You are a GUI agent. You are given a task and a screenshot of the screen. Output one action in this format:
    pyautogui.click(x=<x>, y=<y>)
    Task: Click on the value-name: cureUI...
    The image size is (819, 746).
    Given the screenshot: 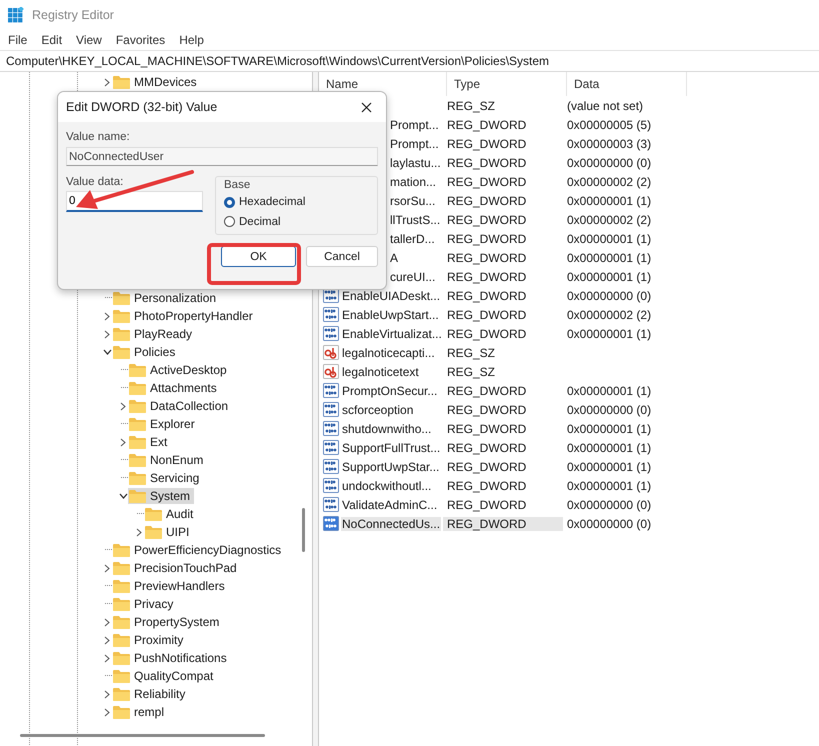 What is the action you would take?
    pyautogui.click(x=412, y=277)
    